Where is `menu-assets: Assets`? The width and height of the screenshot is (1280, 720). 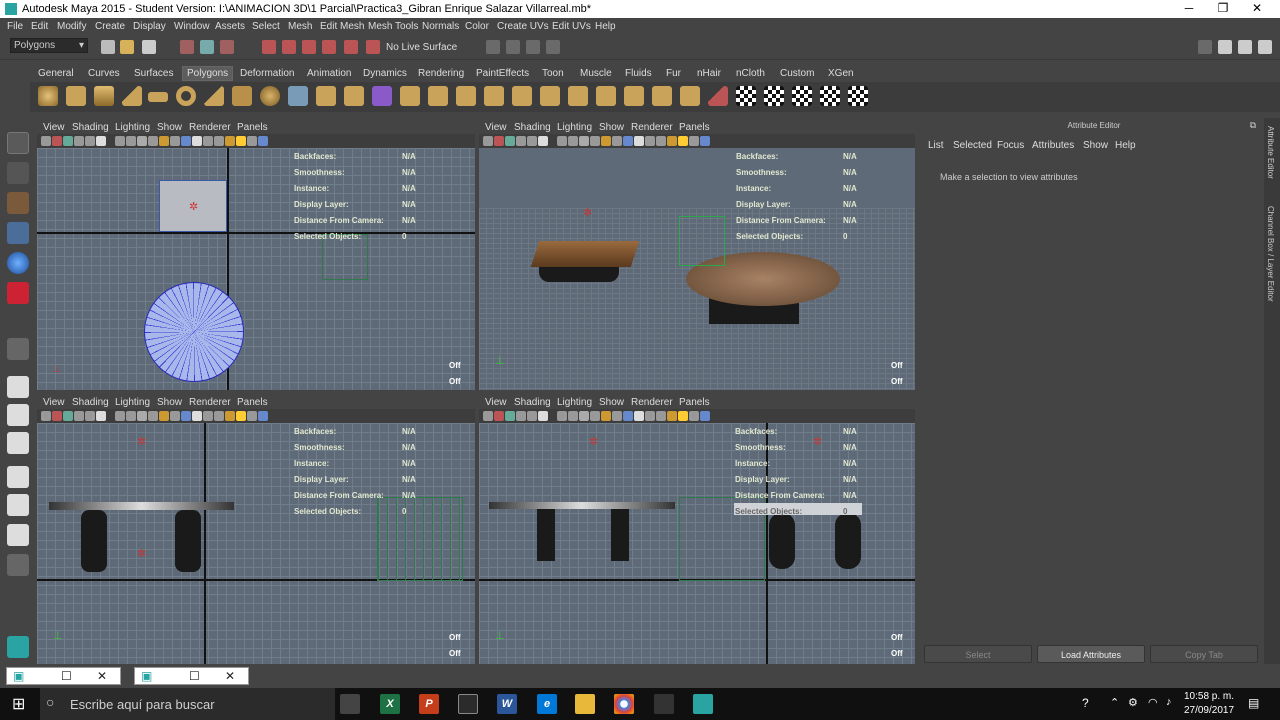 menu-assets: Assets is located at coordinates (230, 26).